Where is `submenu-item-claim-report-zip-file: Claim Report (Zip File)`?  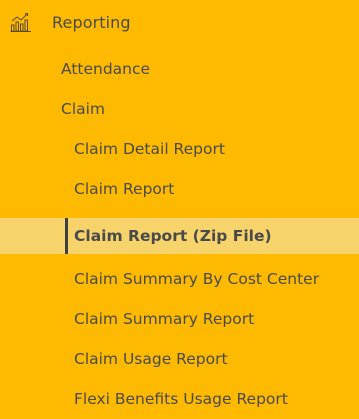 submenu-item-claim-report-zip-file: Claim Report (Zip File) is located at coordinates (179, 236).